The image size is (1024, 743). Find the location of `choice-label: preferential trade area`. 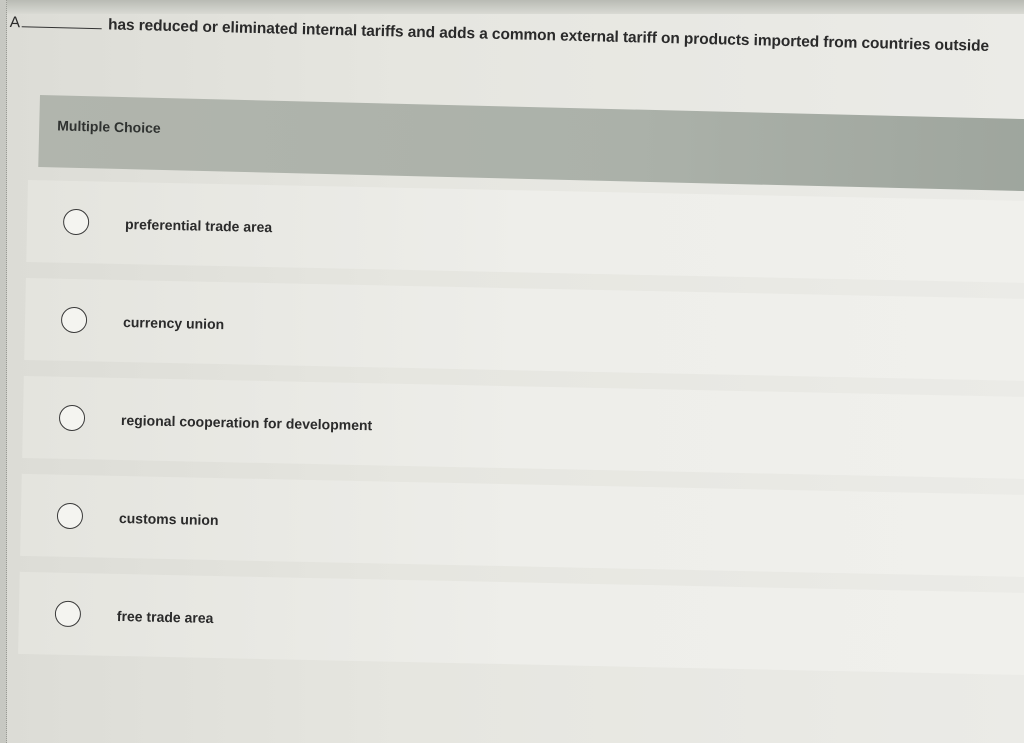

choice-label: preferential trade area is located at coordinates (198, 226).